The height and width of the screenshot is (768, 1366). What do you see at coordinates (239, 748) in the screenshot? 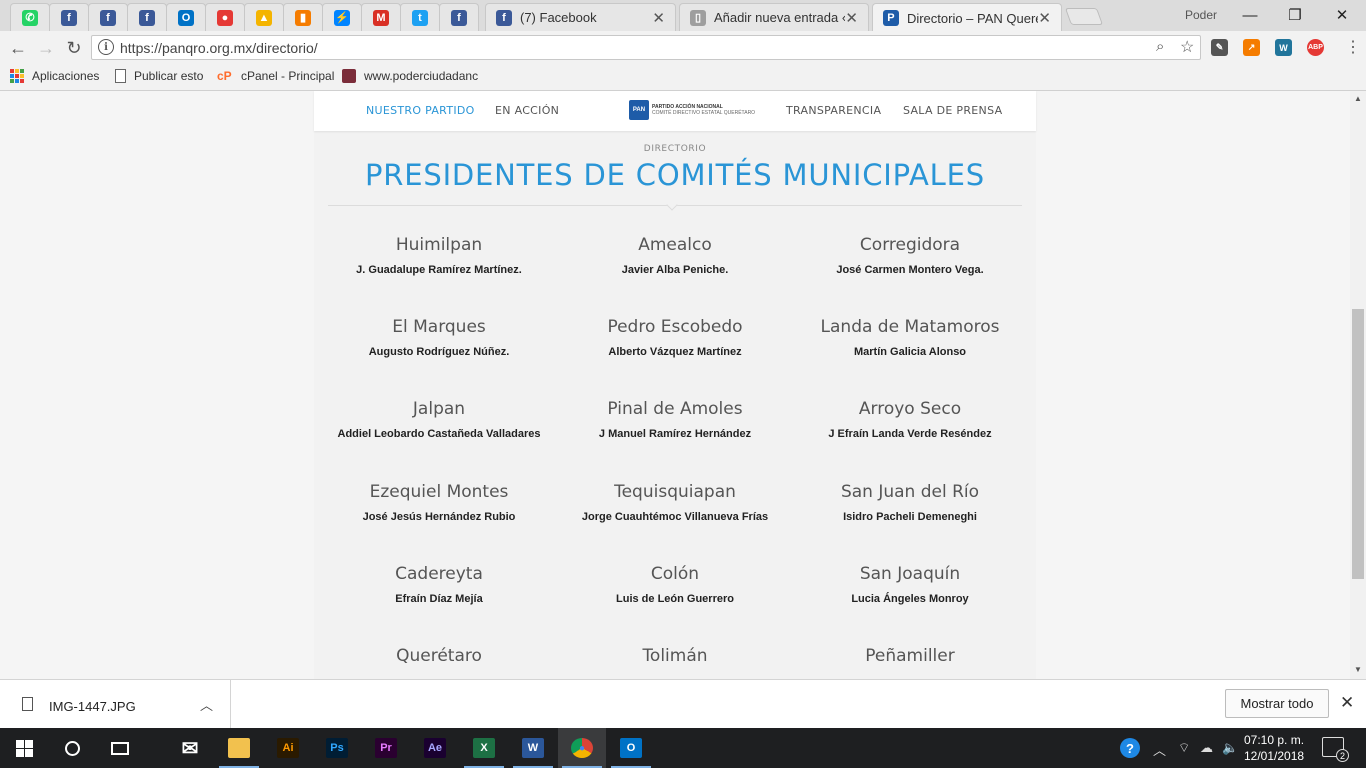
I see `taskbar-app: ▬` at bounding box center [239, 748].